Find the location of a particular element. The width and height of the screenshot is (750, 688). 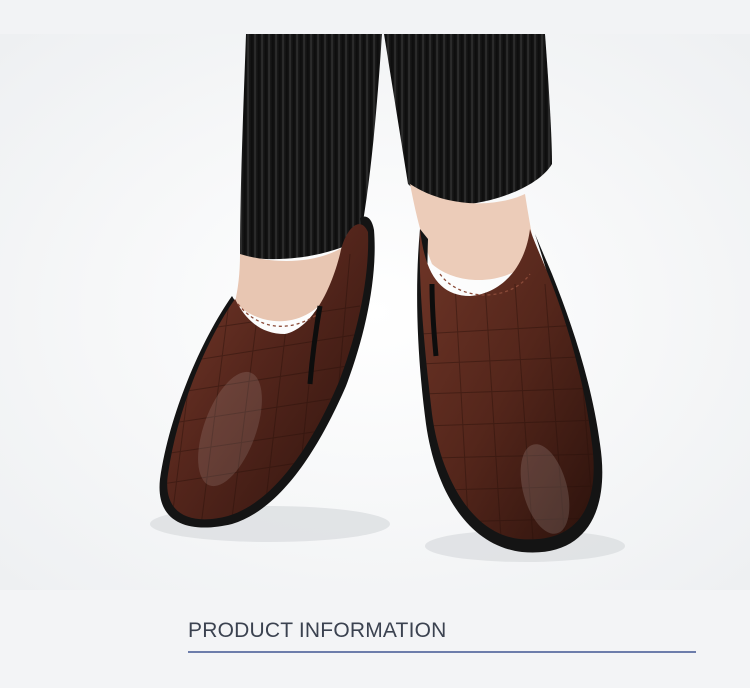

right-trouser-leg is located at coordinates (468, 119).